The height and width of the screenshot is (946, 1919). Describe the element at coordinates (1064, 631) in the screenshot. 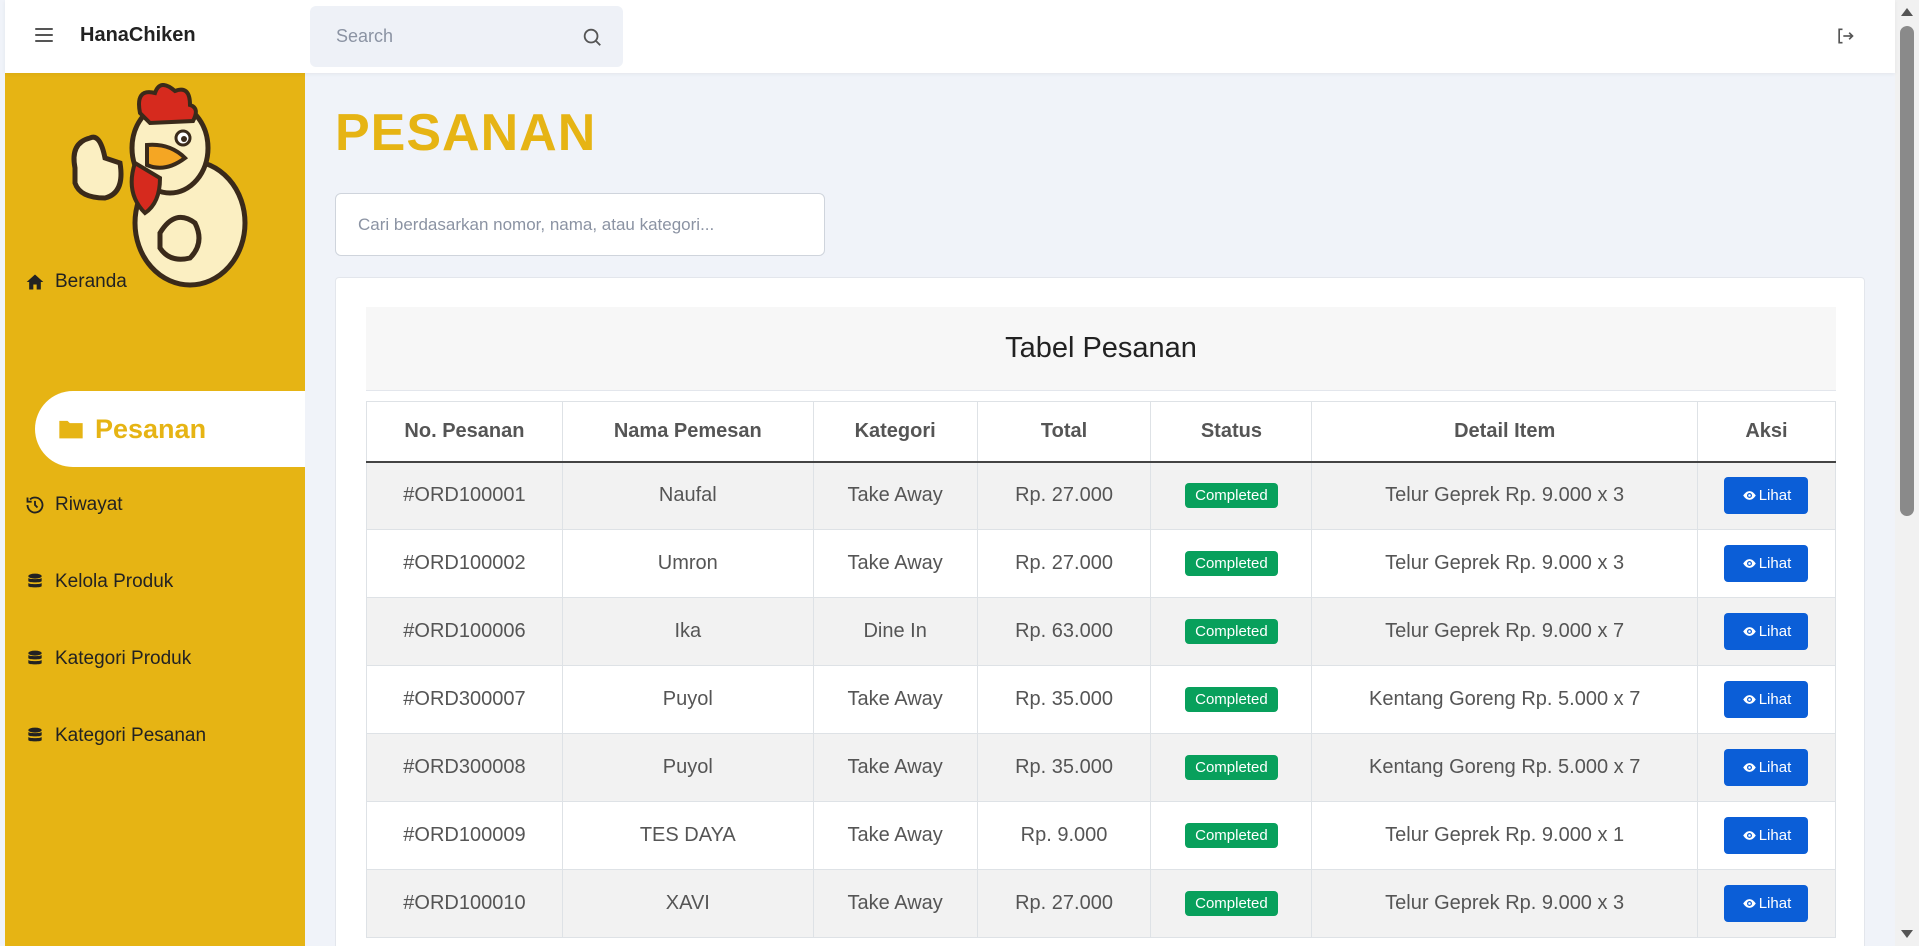

I see `order-total: Rp. 63.000` at that location.